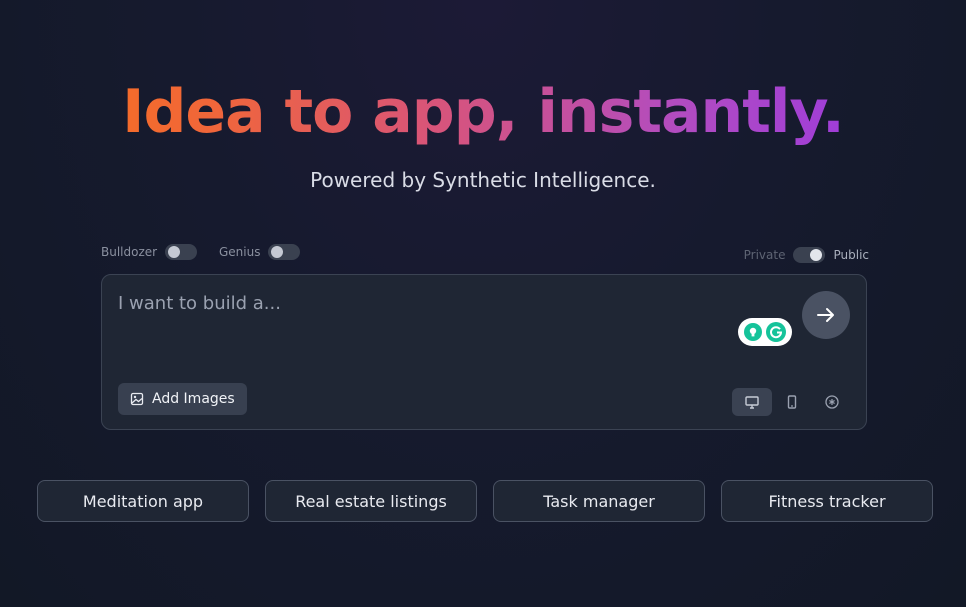  What do you see at coordinates (137, 399) in the screenshot?
I see `image-icon` at bounding box center [137, 399].